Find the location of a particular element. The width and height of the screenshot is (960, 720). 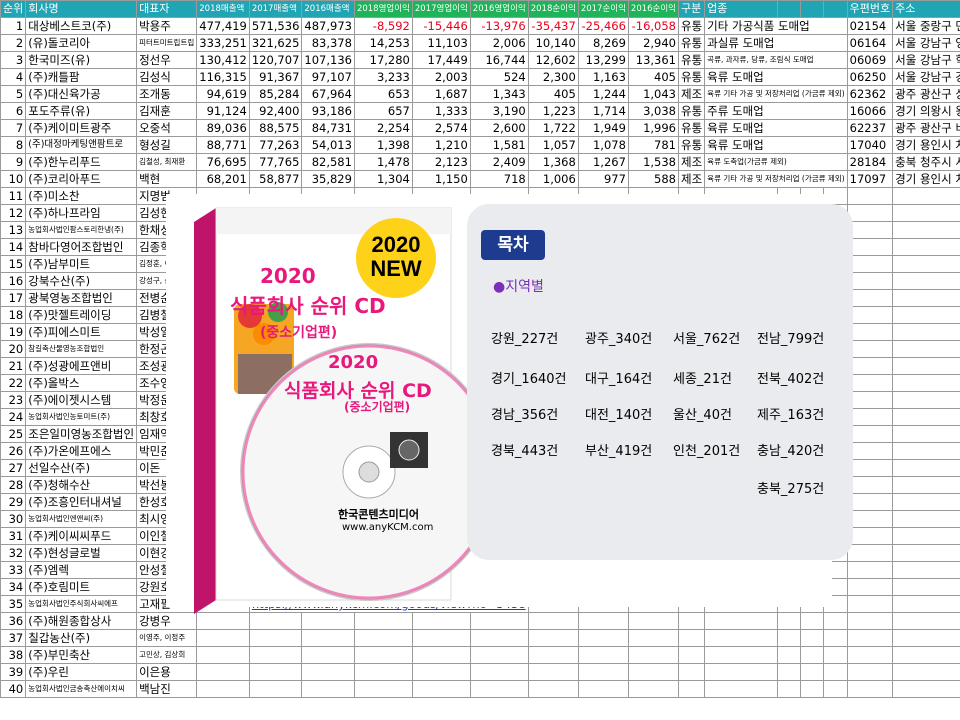

cell-o16: 2,409 is located at coordinates (499, 162).